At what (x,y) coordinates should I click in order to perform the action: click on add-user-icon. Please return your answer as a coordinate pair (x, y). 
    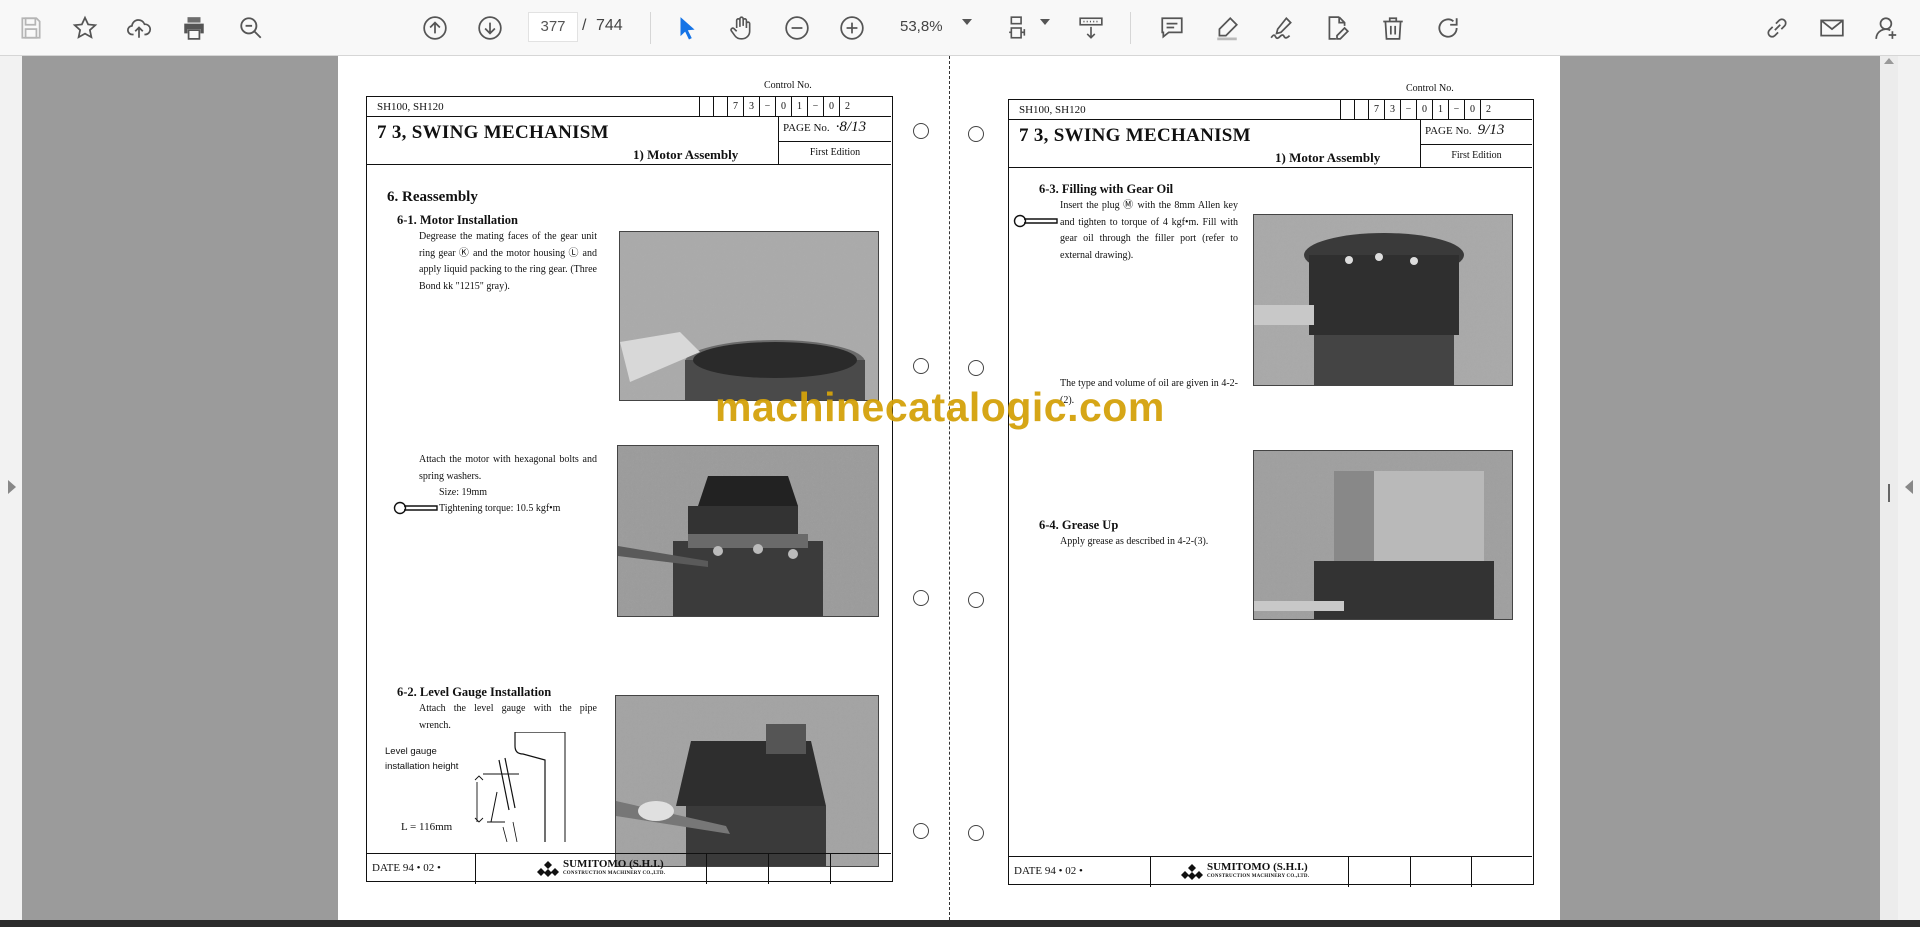
    Looking at the image, I should click on (1887, 28).